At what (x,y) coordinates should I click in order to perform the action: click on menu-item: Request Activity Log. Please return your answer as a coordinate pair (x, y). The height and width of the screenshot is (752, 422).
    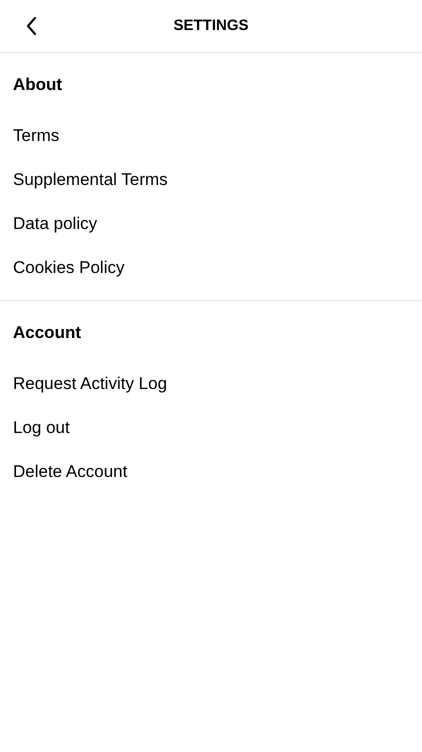
    Looking at the image, I should click on (90, 384).